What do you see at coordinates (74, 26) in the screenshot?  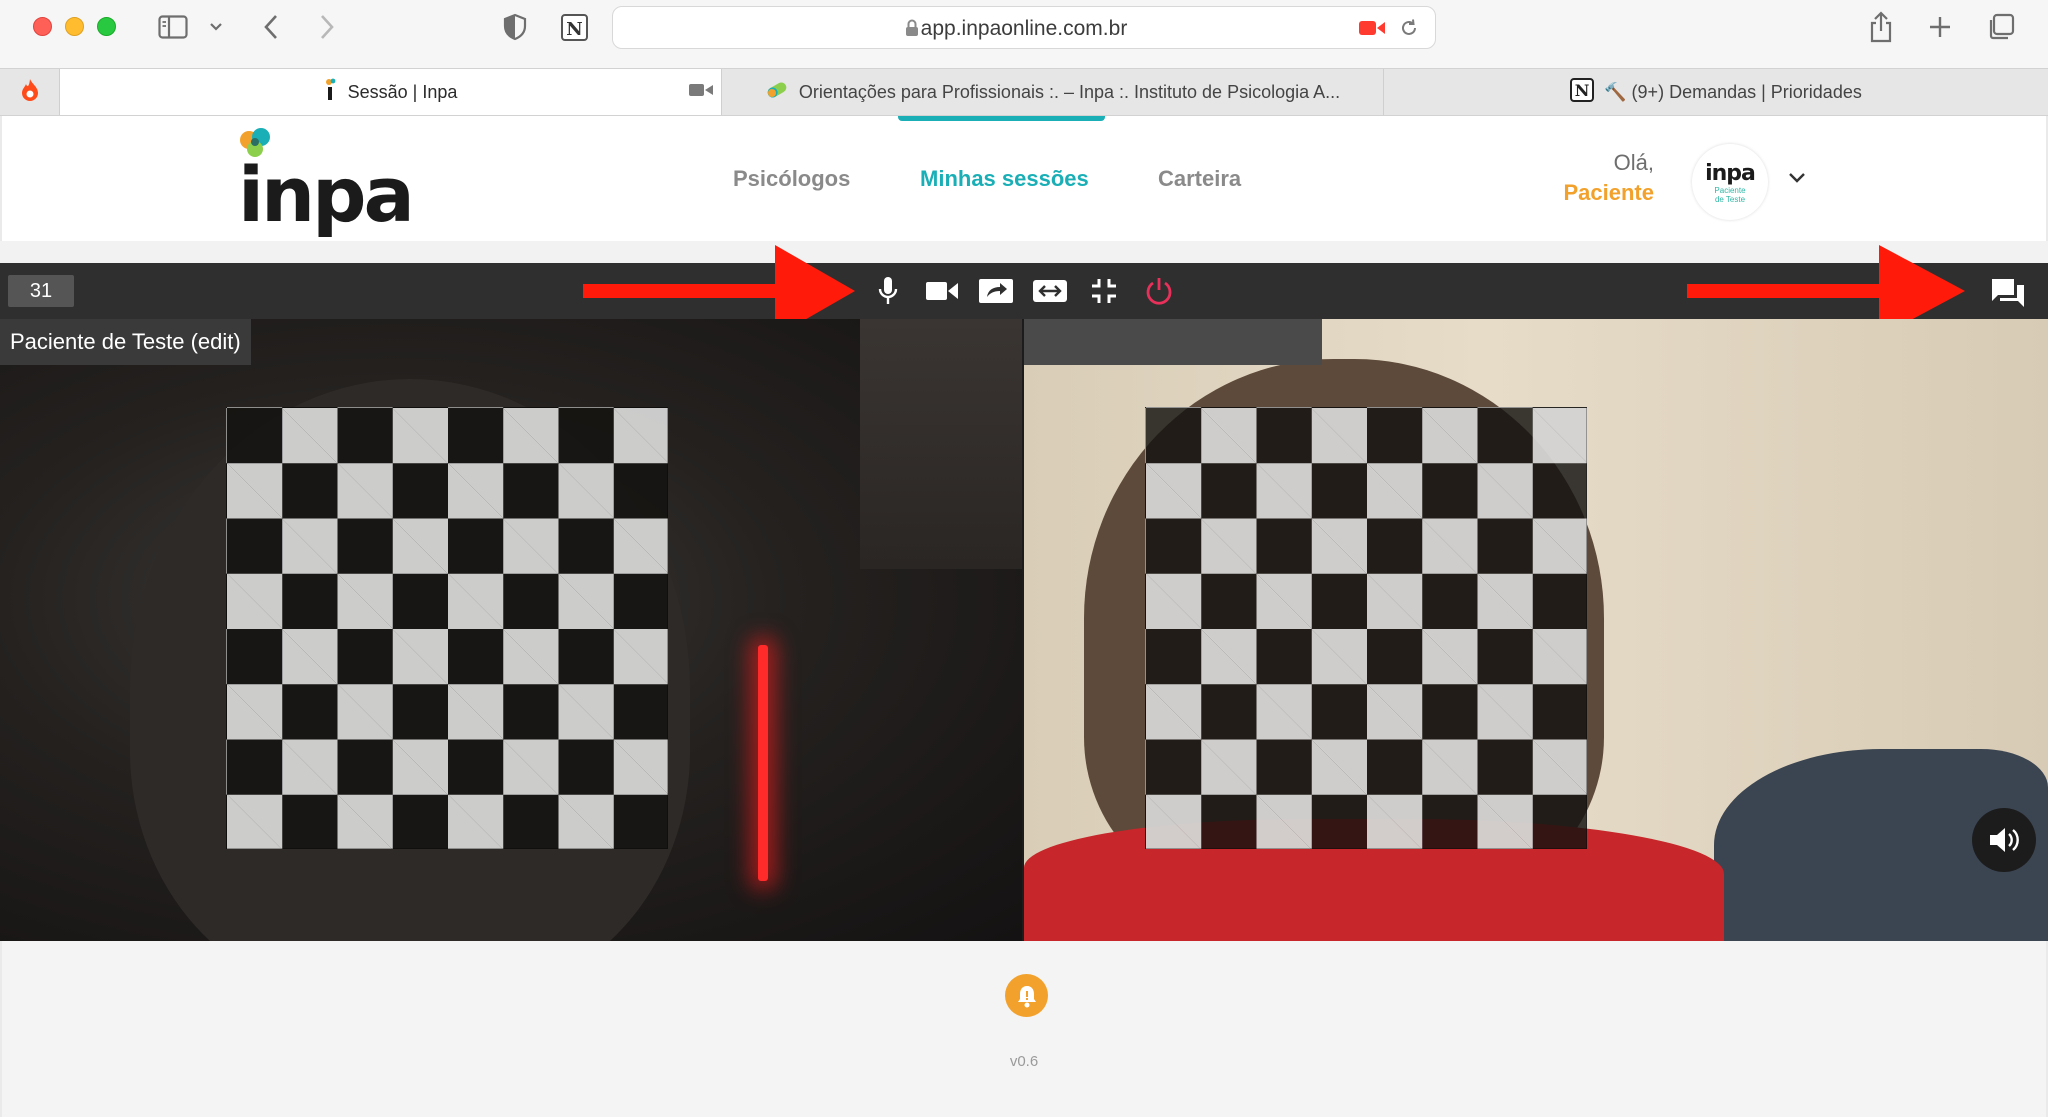 I see `minimize-window-button` at bounding box center [74, 26].